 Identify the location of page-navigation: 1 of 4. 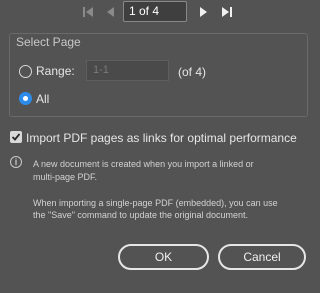
(158, 12).